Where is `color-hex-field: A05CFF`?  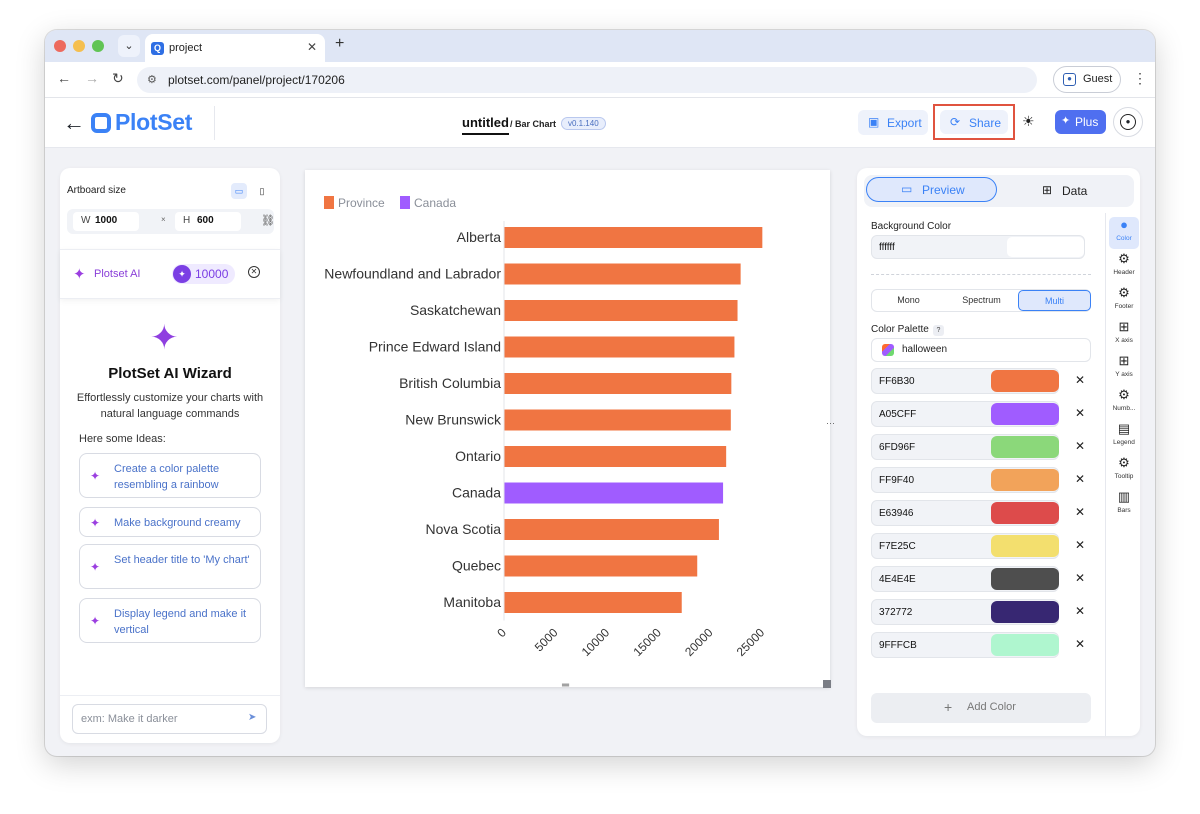 color-hex-field: A05CFF is located at coordinates (965, 414).